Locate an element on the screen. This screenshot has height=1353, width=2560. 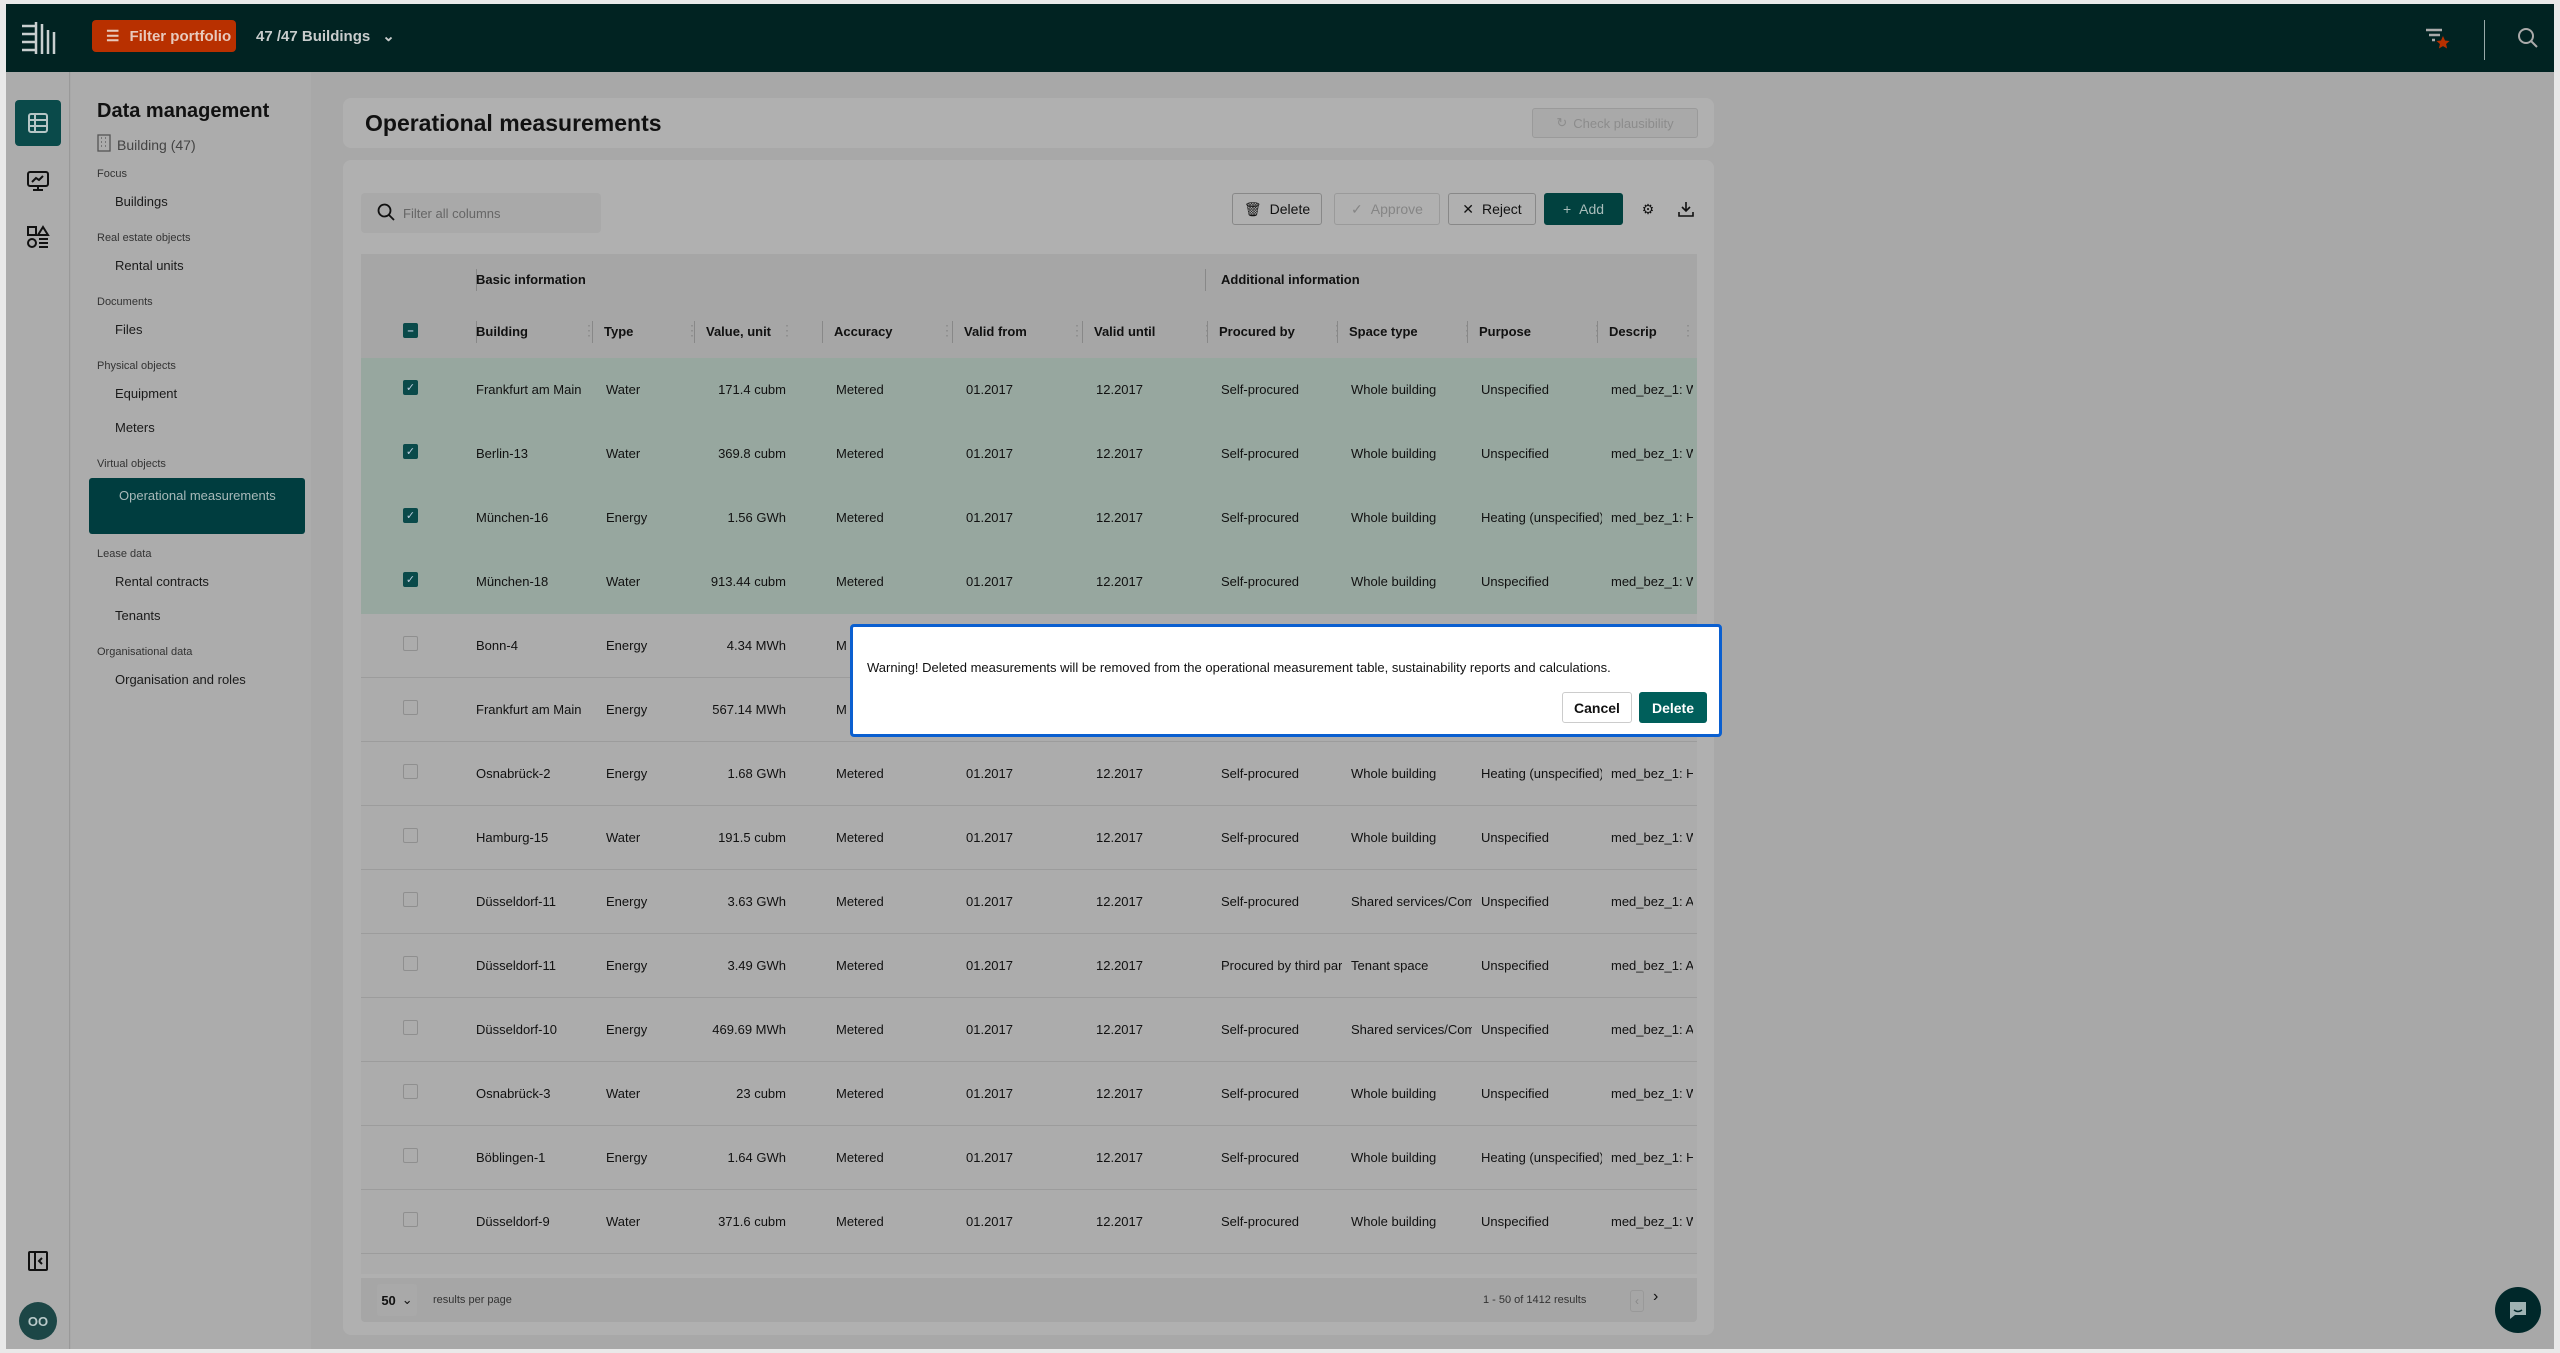
x-icon: ✕ is located at coordinates (1468, 208).